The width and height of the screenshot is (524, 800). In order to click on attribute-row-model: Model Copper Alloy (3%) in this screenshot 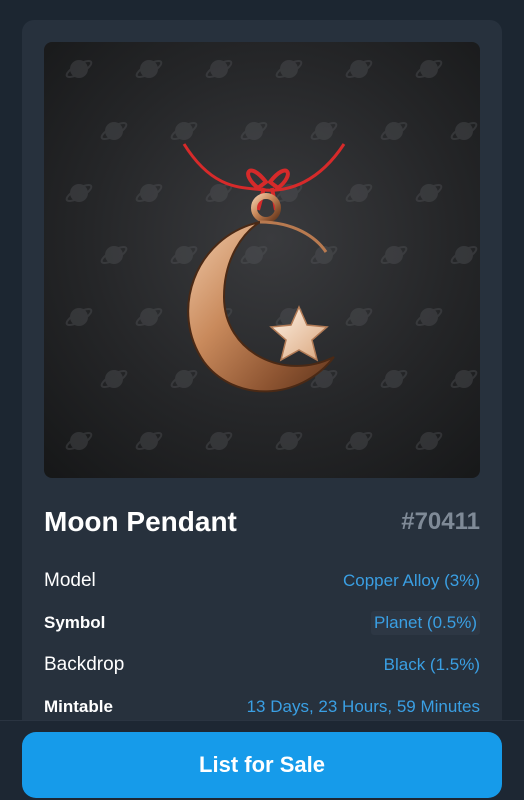, I will do `click(262, 581)`.